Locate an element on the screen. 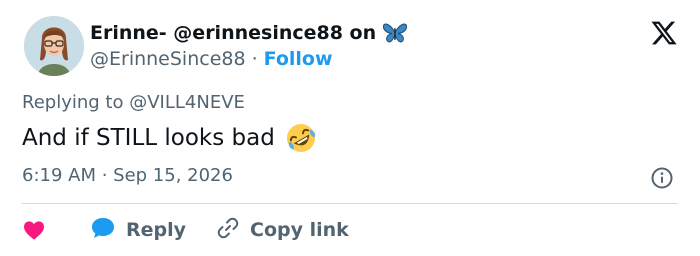 The width and height of the screenshot is (700, 256). copy-link-label: Copy link is located at coordinates (299, 230).